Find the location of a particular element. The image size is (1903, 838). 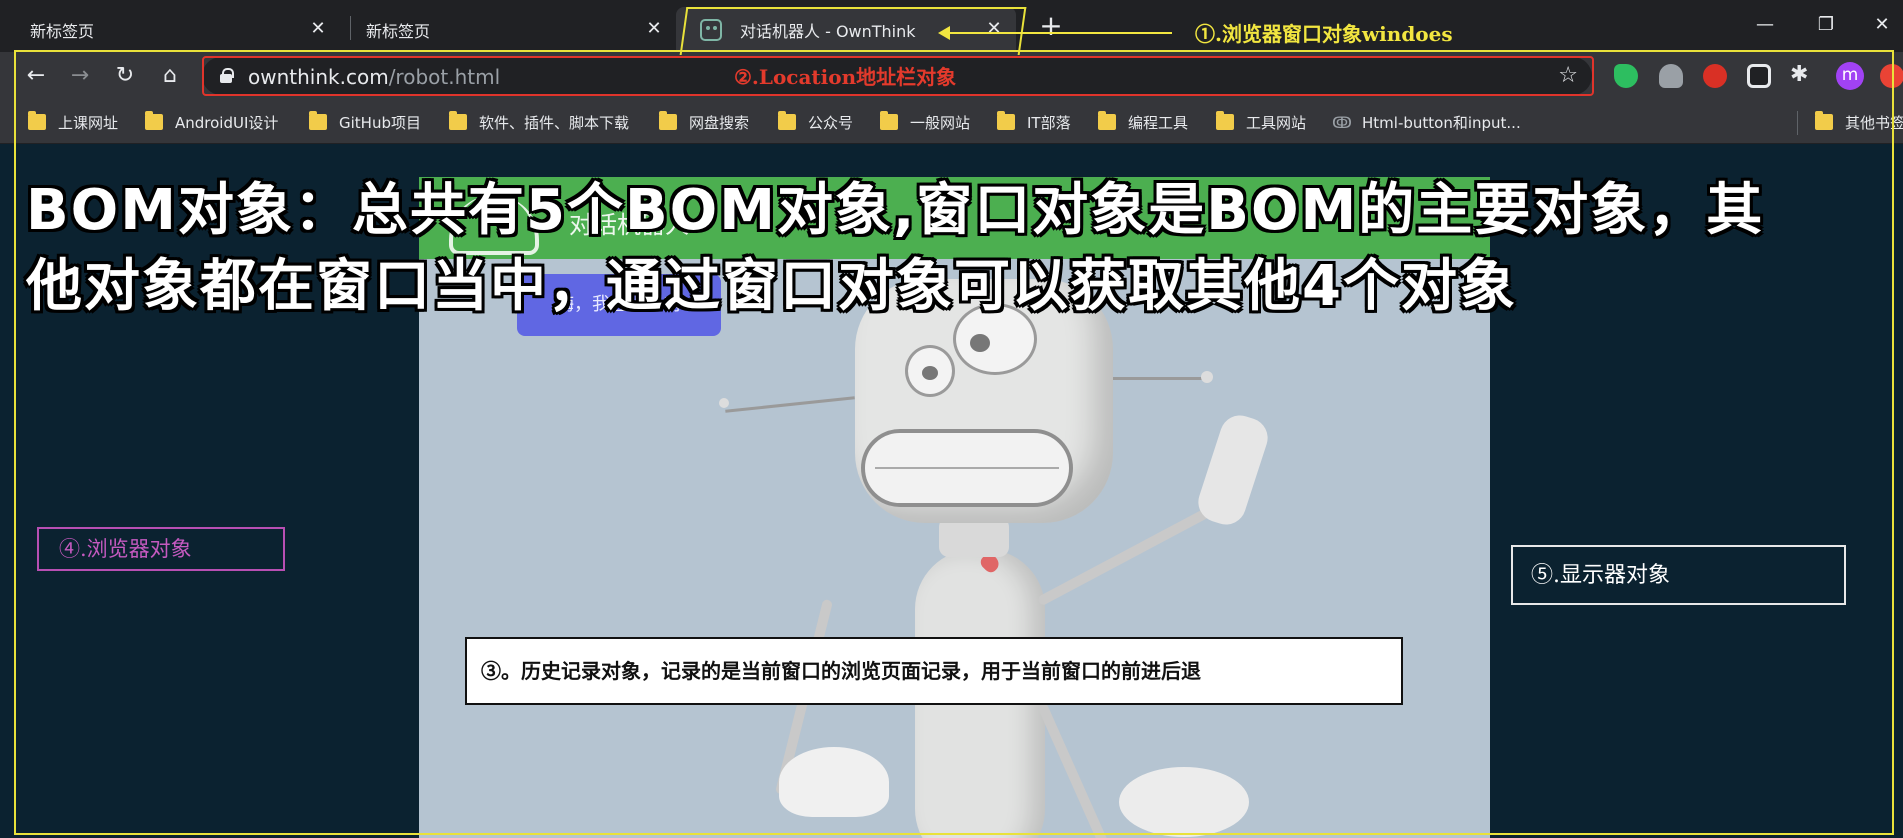

robot-foot is located at coordinates (1184, 802).